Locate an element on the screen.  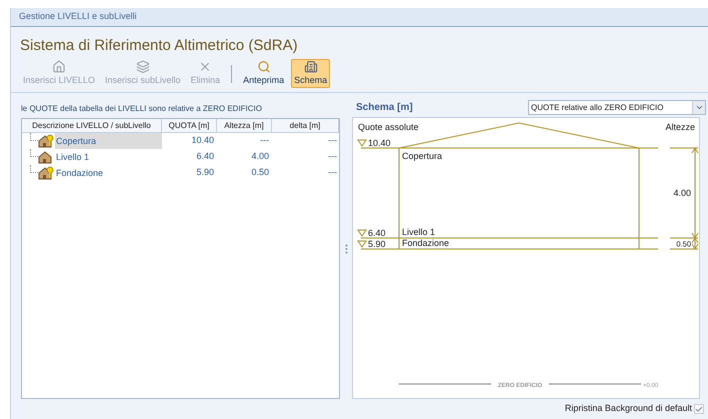
table-cell-text: 5.90 is located at coordinates (205, 173).